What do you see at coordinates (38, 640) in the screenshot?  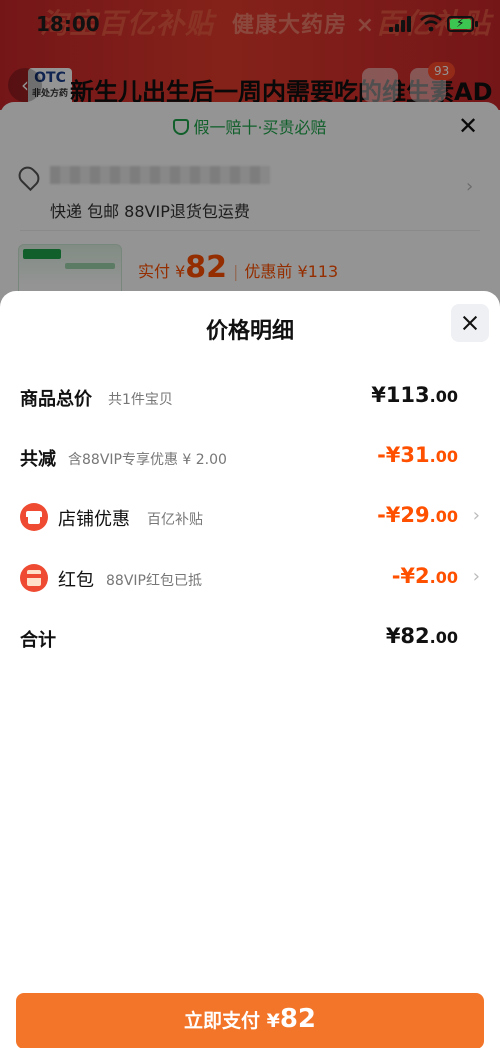 I see `row-label: 合计` at bounding box center [38, 640].